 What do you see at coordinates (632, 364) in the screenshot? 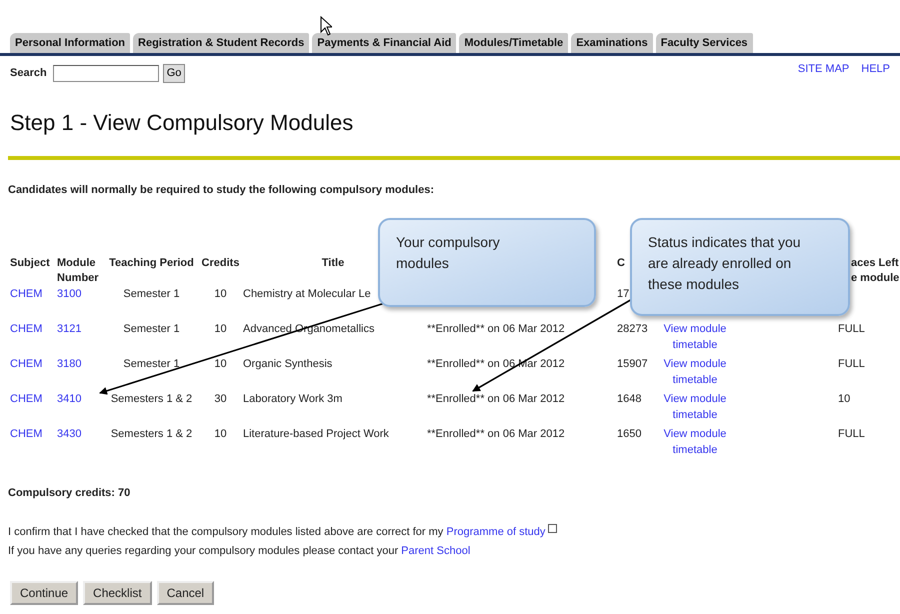
I see `table-cell: 15907` at bounding box center [632, 364].